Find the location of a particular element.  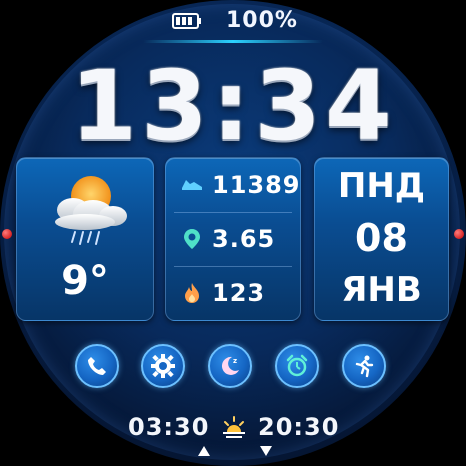

temperature-value: 9° is located at coordinates (85, 281).